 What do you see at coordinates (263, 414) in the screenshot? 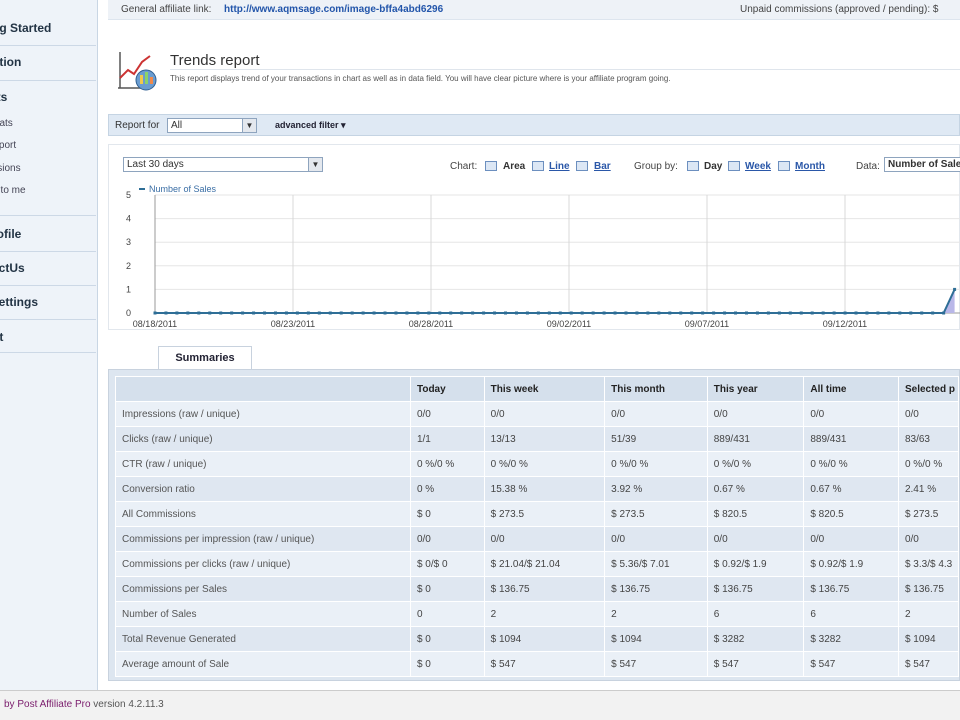
I see `row-label: Impressions (raw / unique)` at bounding box center [263, 414].